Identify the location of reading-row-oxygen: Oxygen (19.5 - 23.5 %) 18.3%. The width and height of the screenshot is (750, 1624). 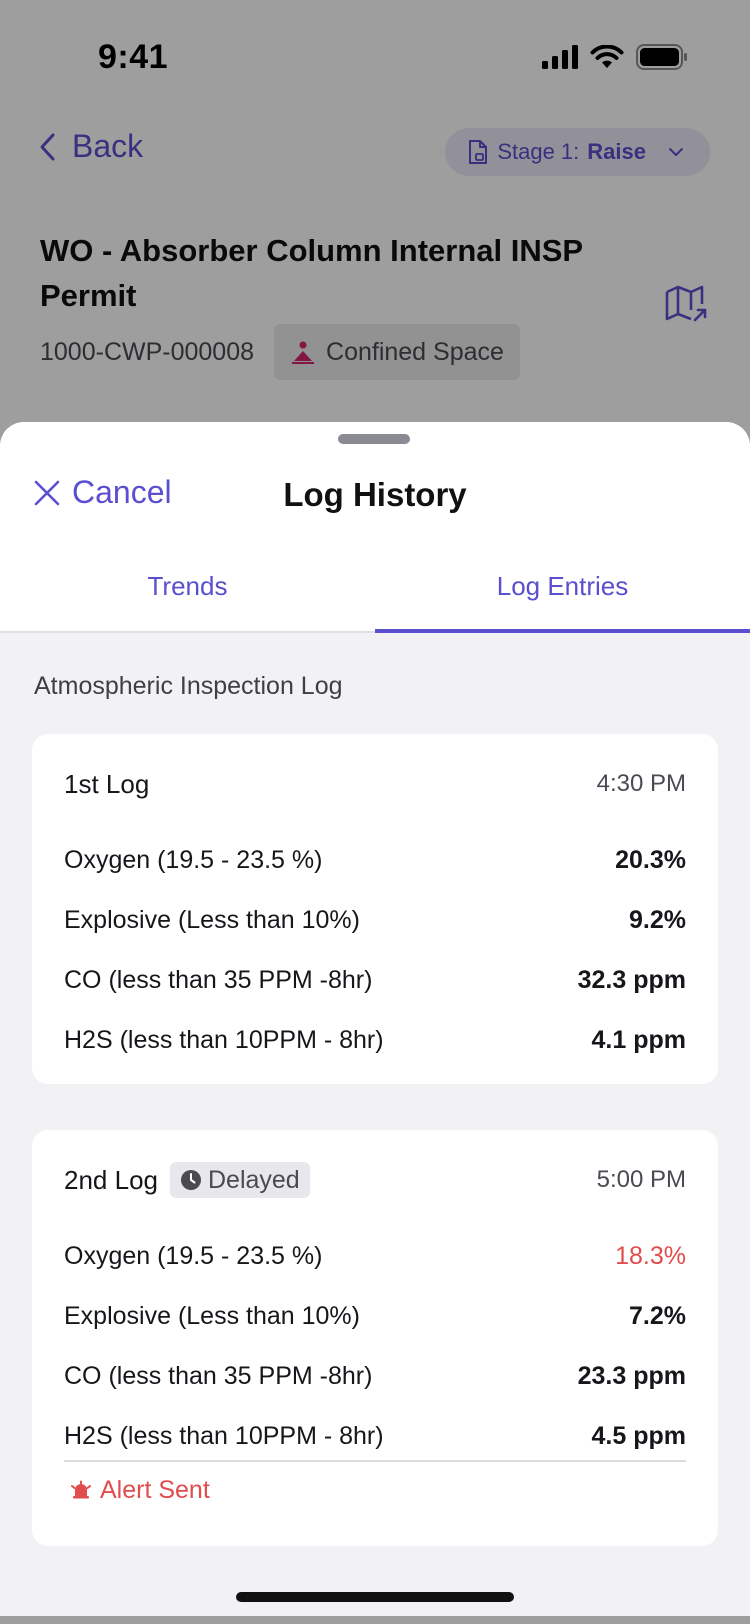
(375, 1256).